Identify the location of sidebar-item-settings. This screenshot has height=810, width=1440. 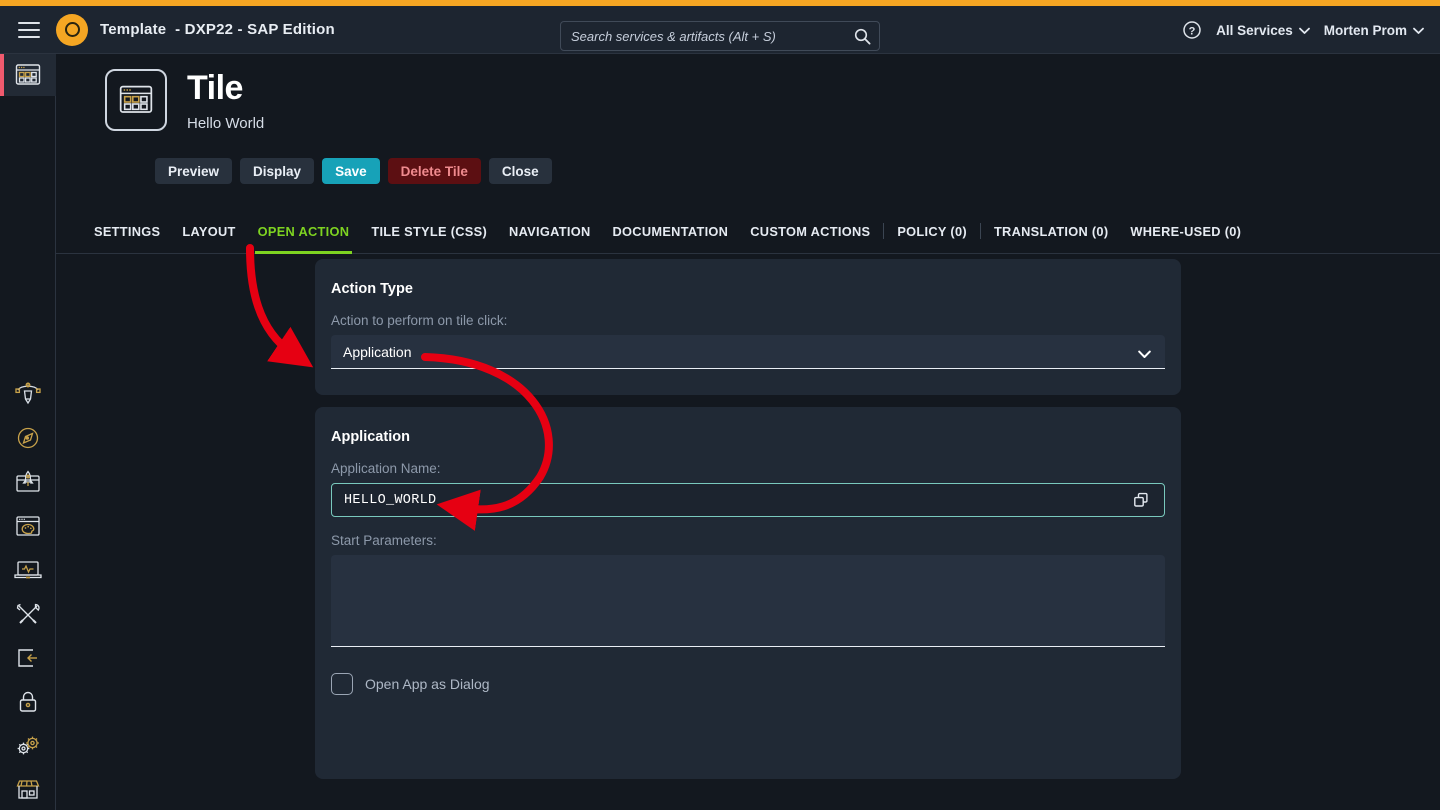
(28, 746).